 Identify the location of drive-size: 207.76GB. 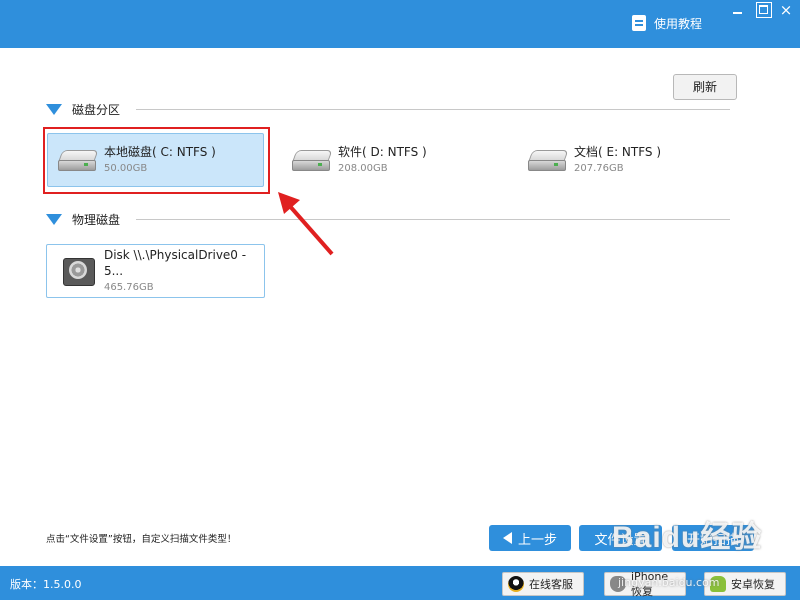
(599, 168).